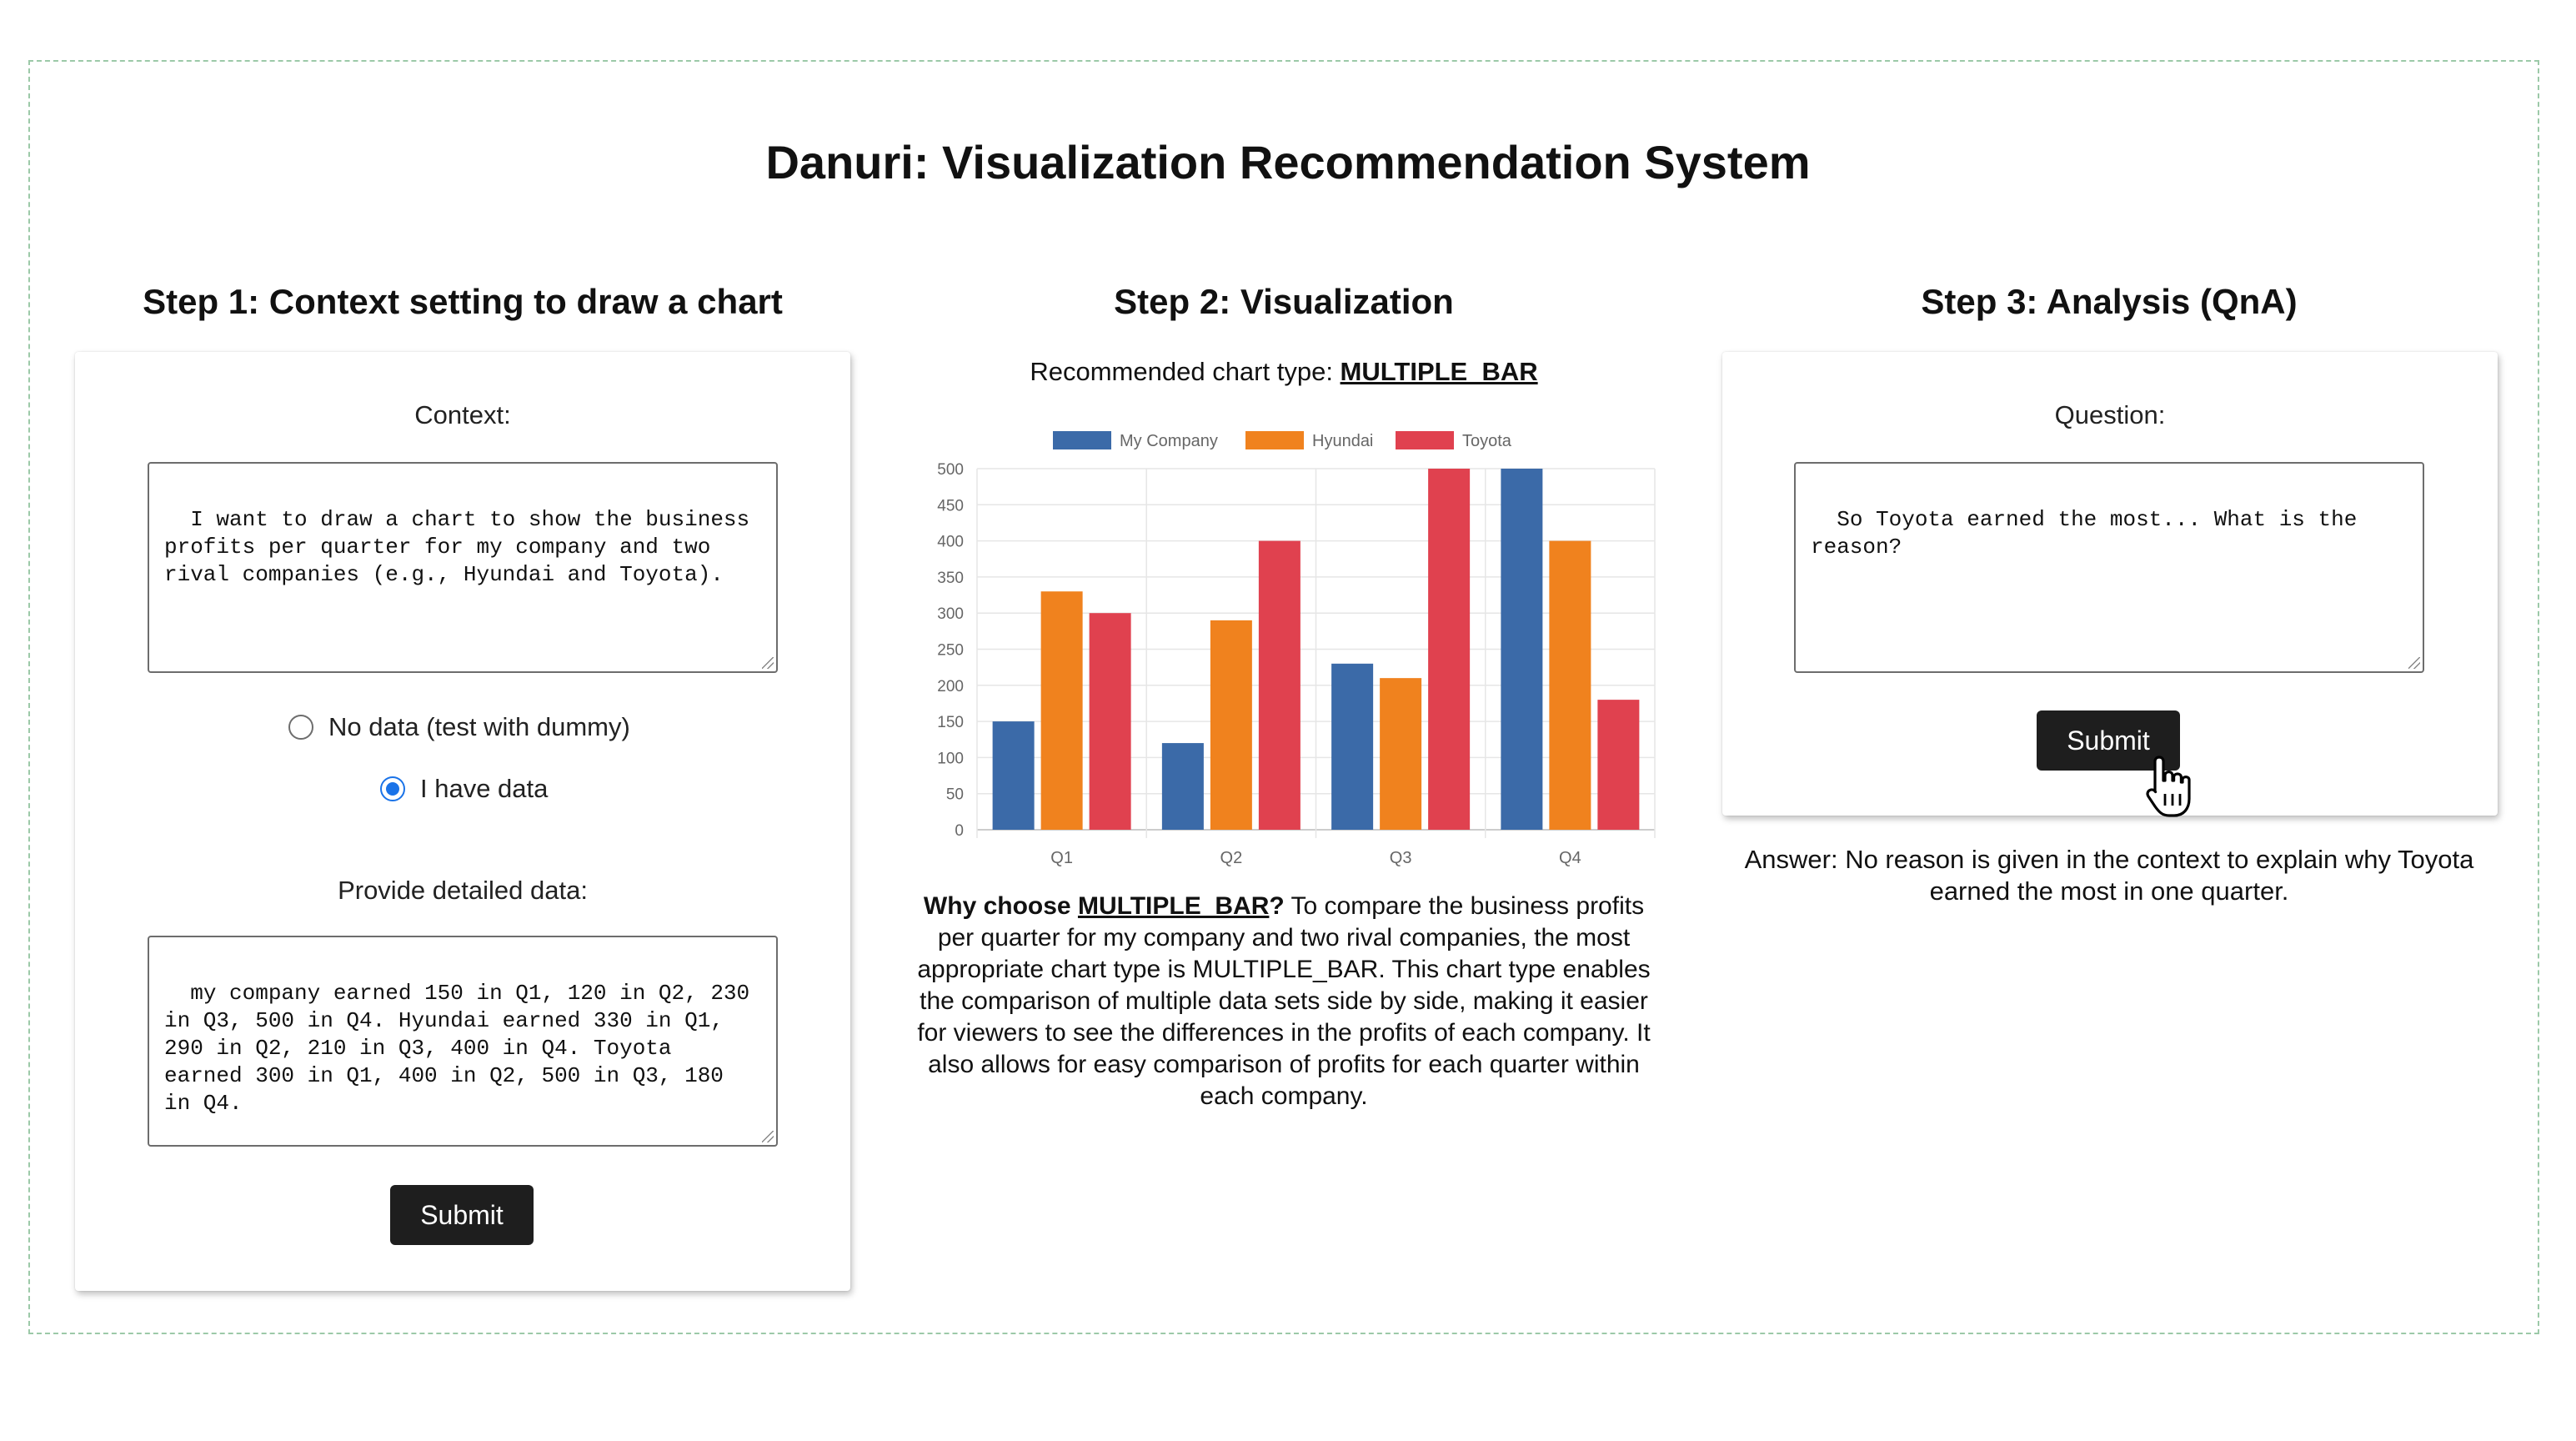 This screenshot has height=1441, width=2576. What do you see at coordinates (1570, 858) in the screenshot?
I see `x-tick-label: Q4` at bounding box center [1570, 858].